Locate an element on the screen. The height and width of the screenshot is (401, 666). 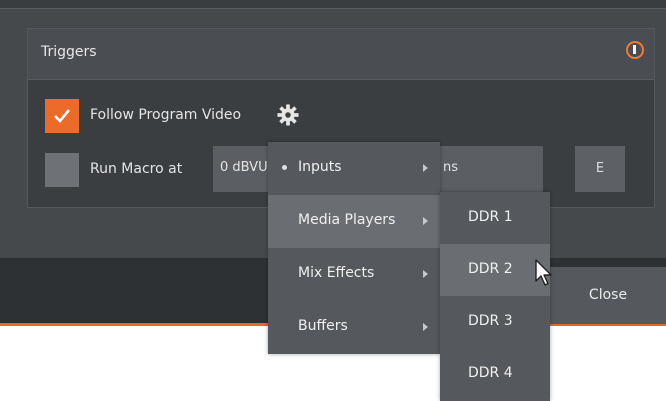
source-context-menu: Inputs Media Players Mix Effects Buffers is located at coordinates (354, 248).